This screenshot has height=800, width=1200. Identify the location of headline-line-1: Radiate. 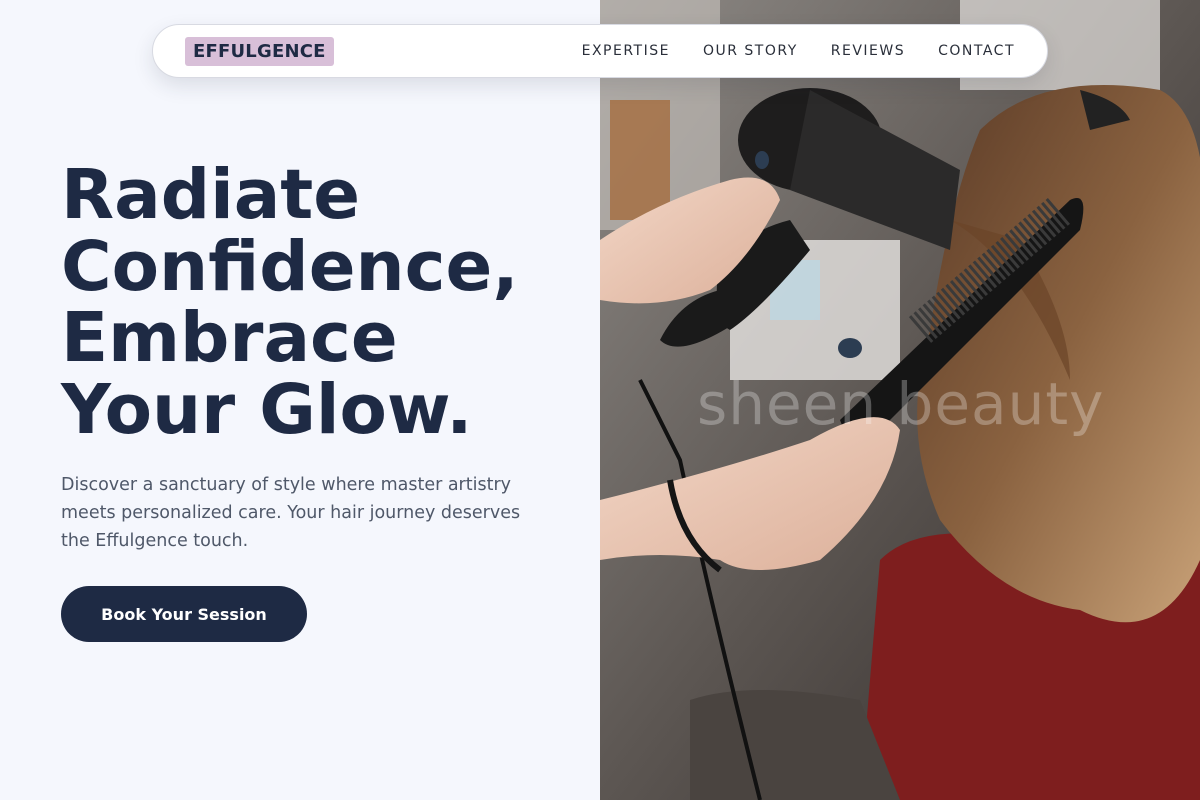
(211, 195).